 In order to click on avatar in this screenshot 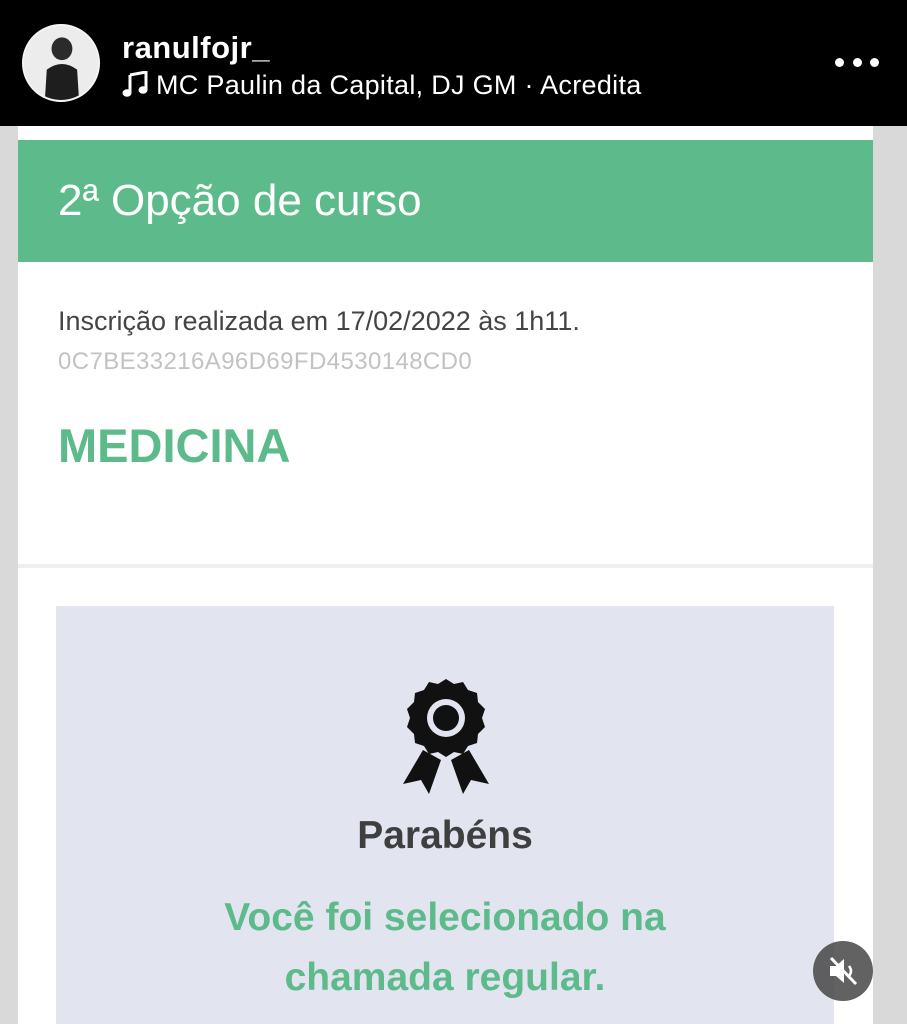, I will do `click(61, 63)`.